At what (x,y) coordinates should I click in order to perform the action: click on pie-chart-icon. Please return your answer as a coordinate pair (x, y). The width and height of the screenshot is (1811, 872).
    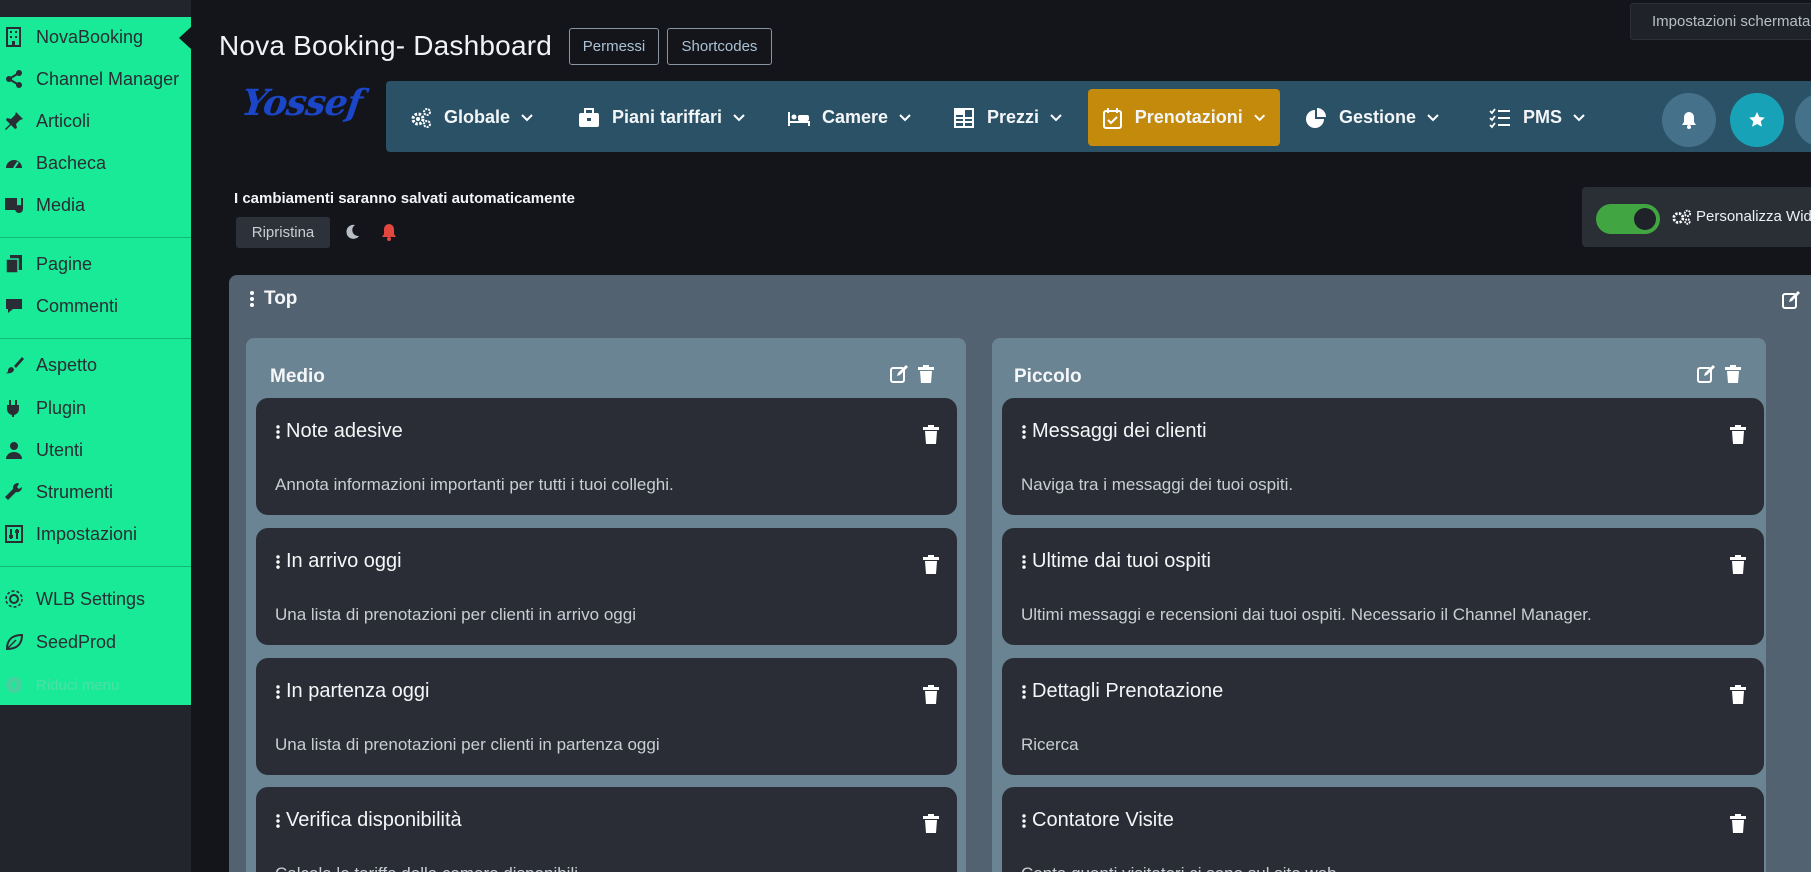
    Looking at the image, I should click on (1318, 118).